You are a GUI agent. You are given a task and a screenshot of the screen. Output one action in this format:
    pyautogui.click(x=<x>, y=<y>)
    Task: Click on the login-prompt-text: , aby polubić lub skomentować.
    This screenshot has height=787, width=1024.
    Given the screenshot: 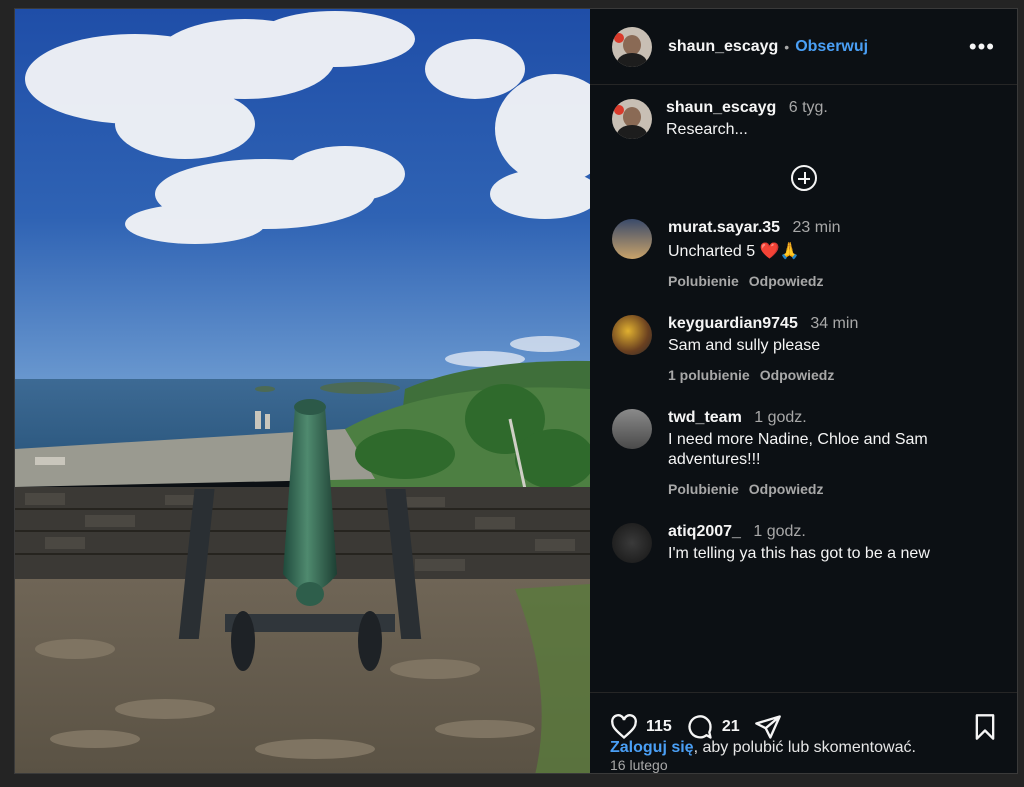 What is the action you would take?
    pyautogui.click(x=804, y=747)
    